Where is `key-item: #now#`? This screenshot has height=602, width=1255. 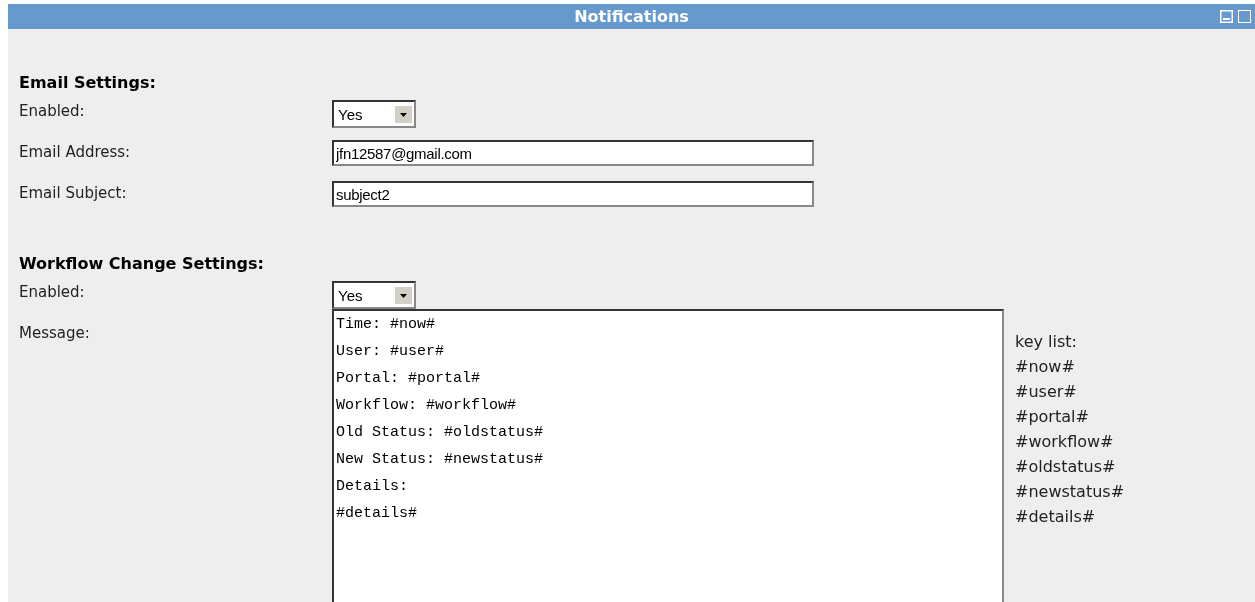 key-item: #now# is located at coordinates (1045, 367).